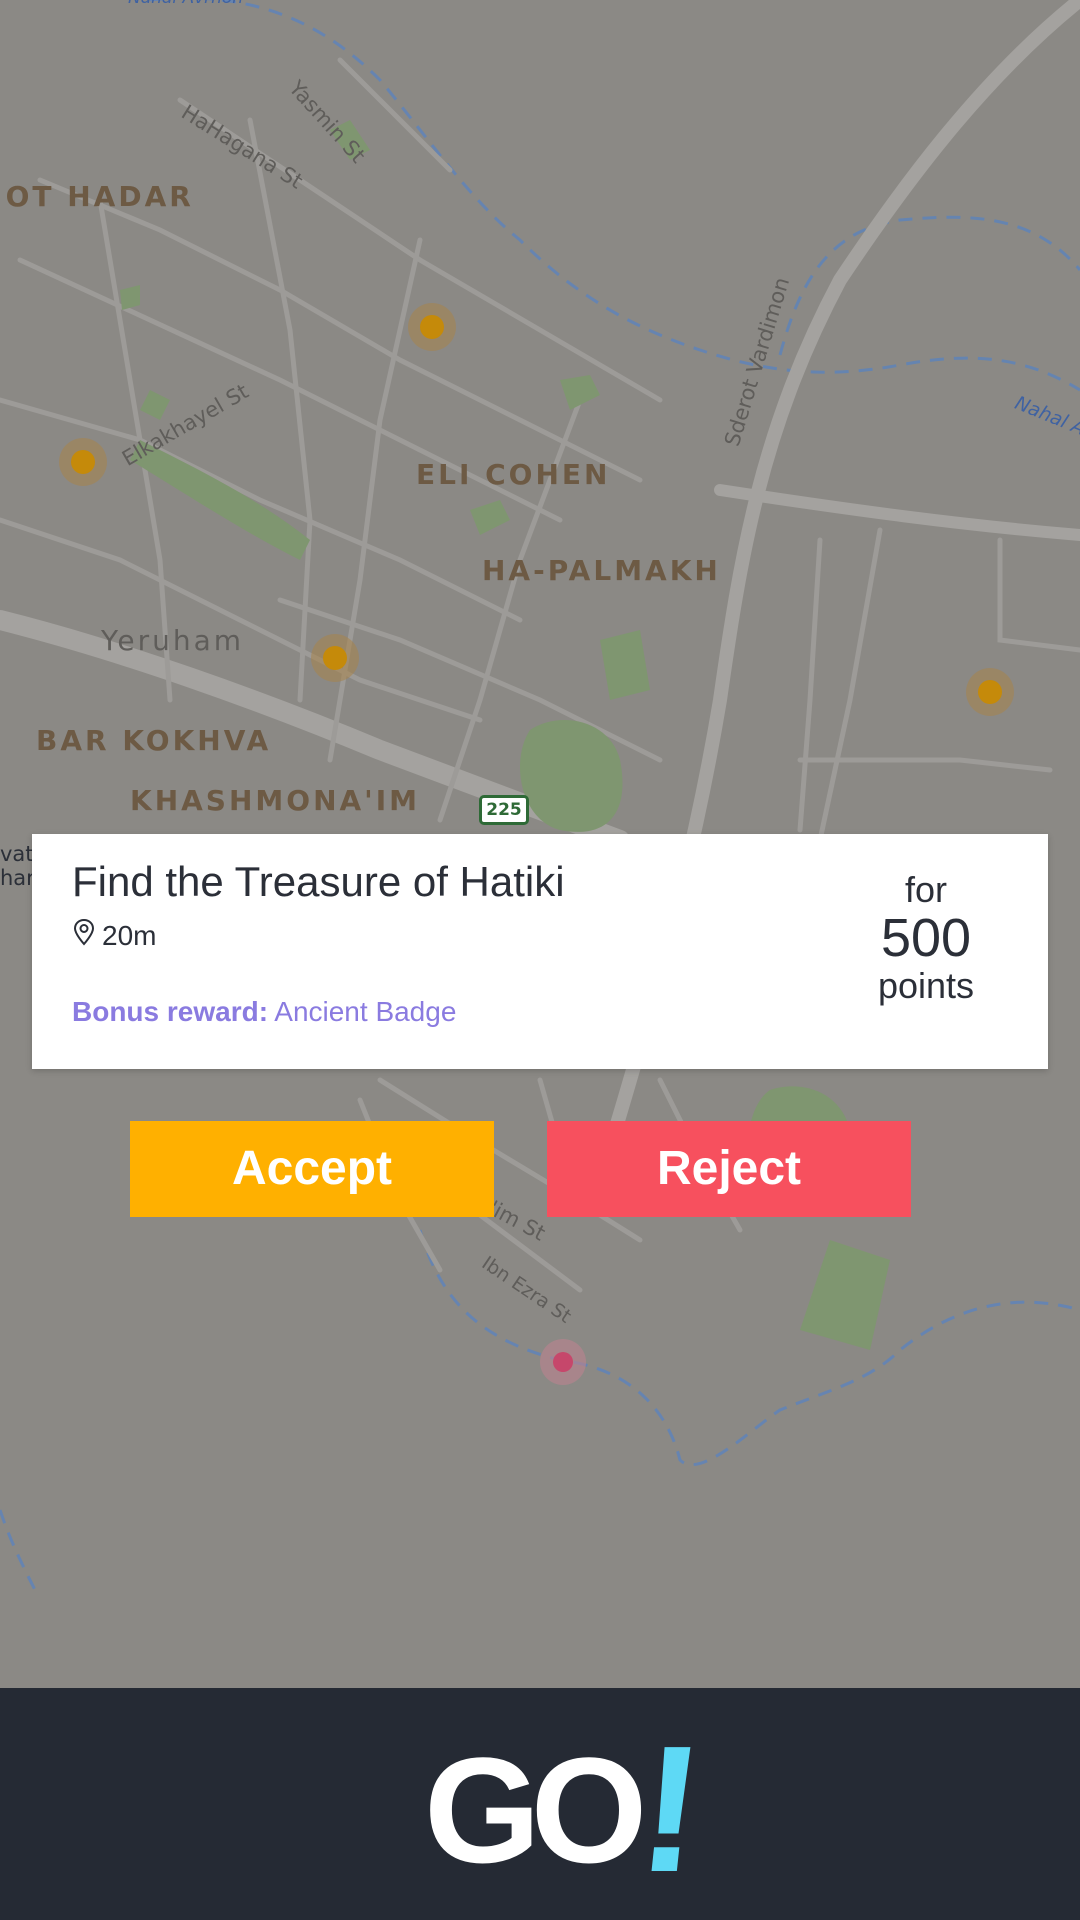  I want to click on route-shield: 225, so click(504, 810).